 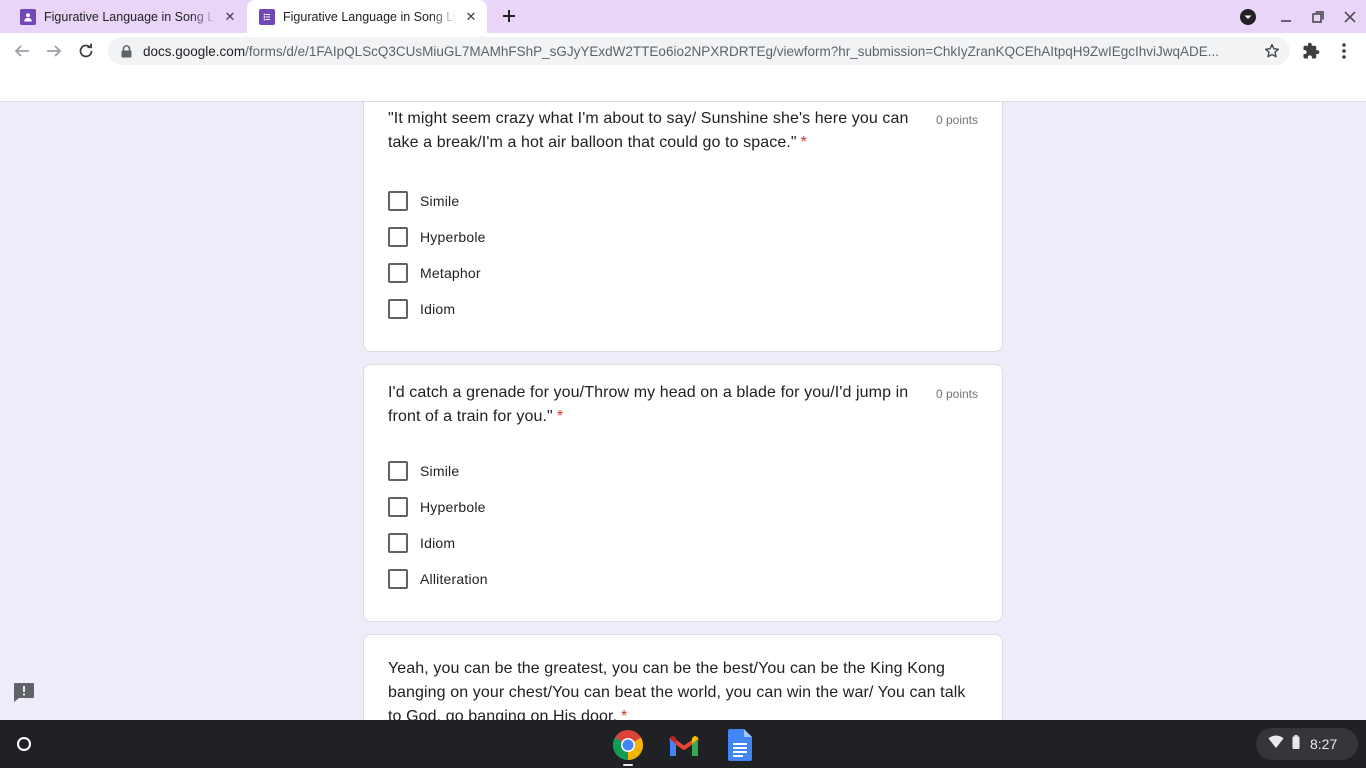 What do you see at coordinates (740, 745) in the screenshot?
I see `docs-icon` at bounding box center [740, 745].